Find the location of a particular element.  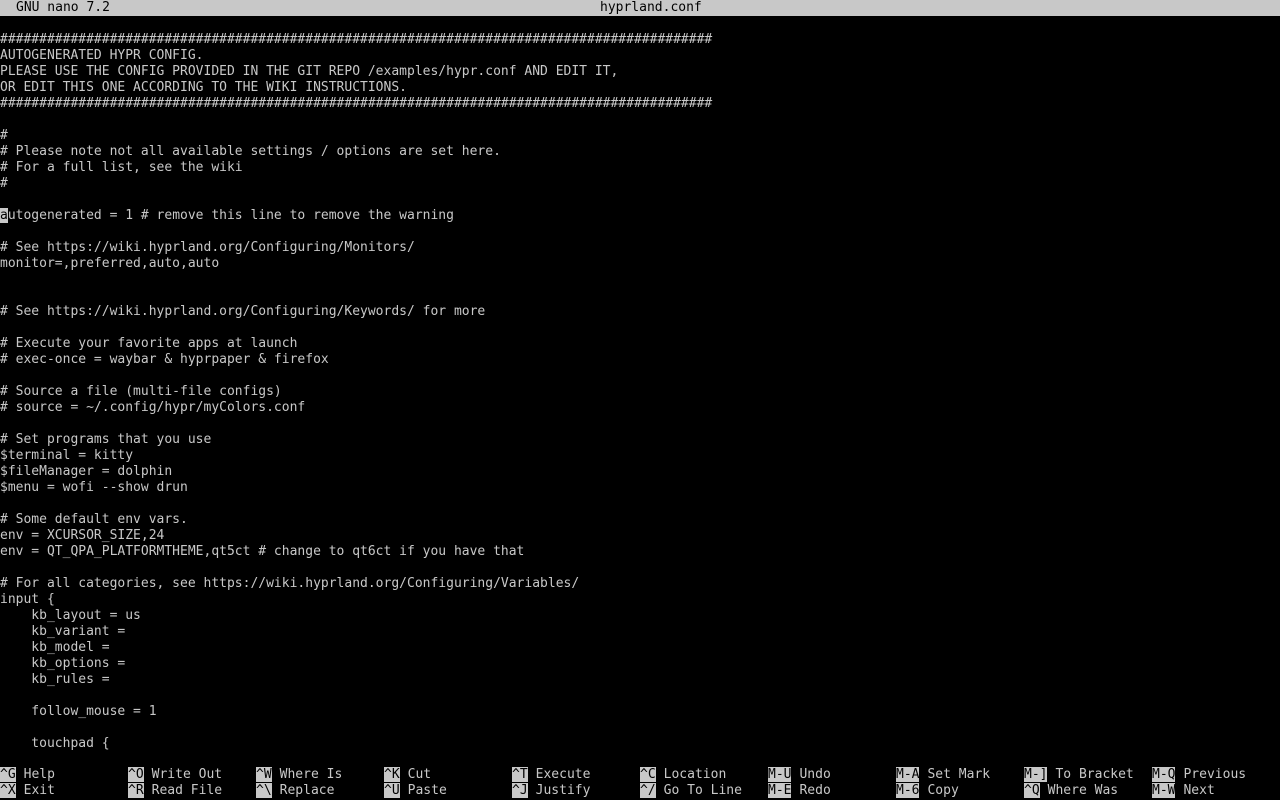

shortcut-location: ^C Location is located at coordinates (683, 775).